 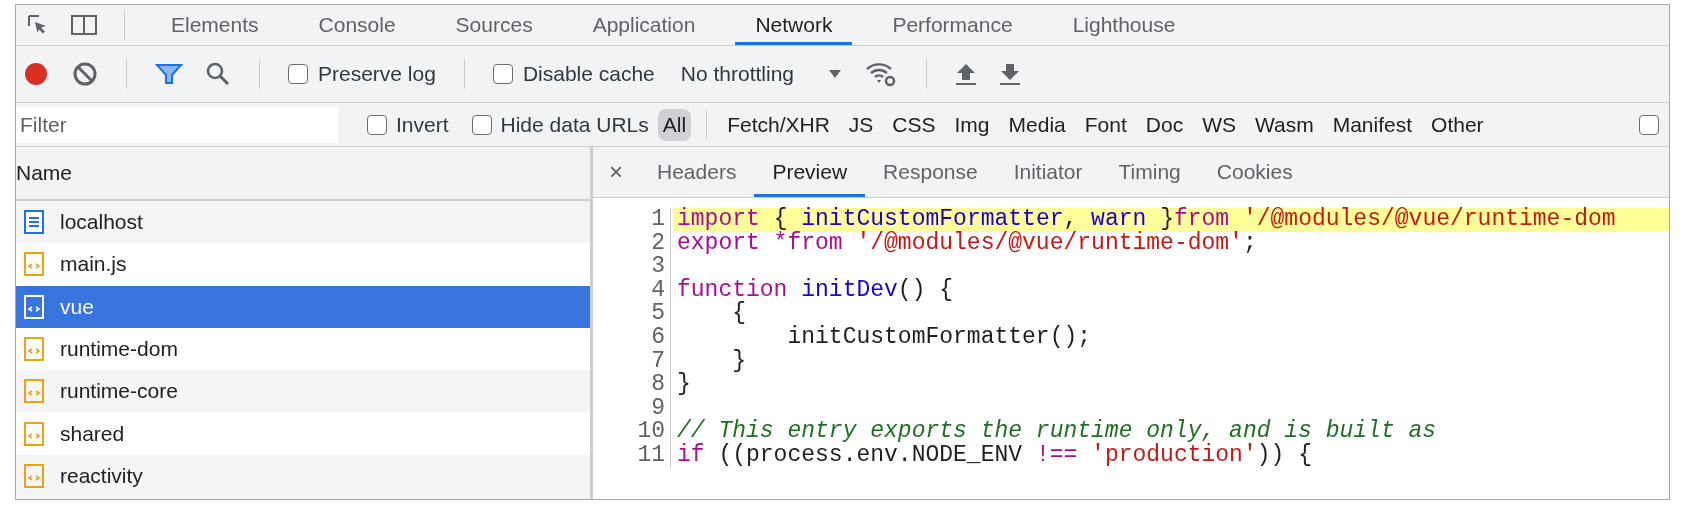 What do you see at coordinates (1149, 172) in the screenshot?
I see `detail-tab: Timing` at bounding box center [1149, 172].